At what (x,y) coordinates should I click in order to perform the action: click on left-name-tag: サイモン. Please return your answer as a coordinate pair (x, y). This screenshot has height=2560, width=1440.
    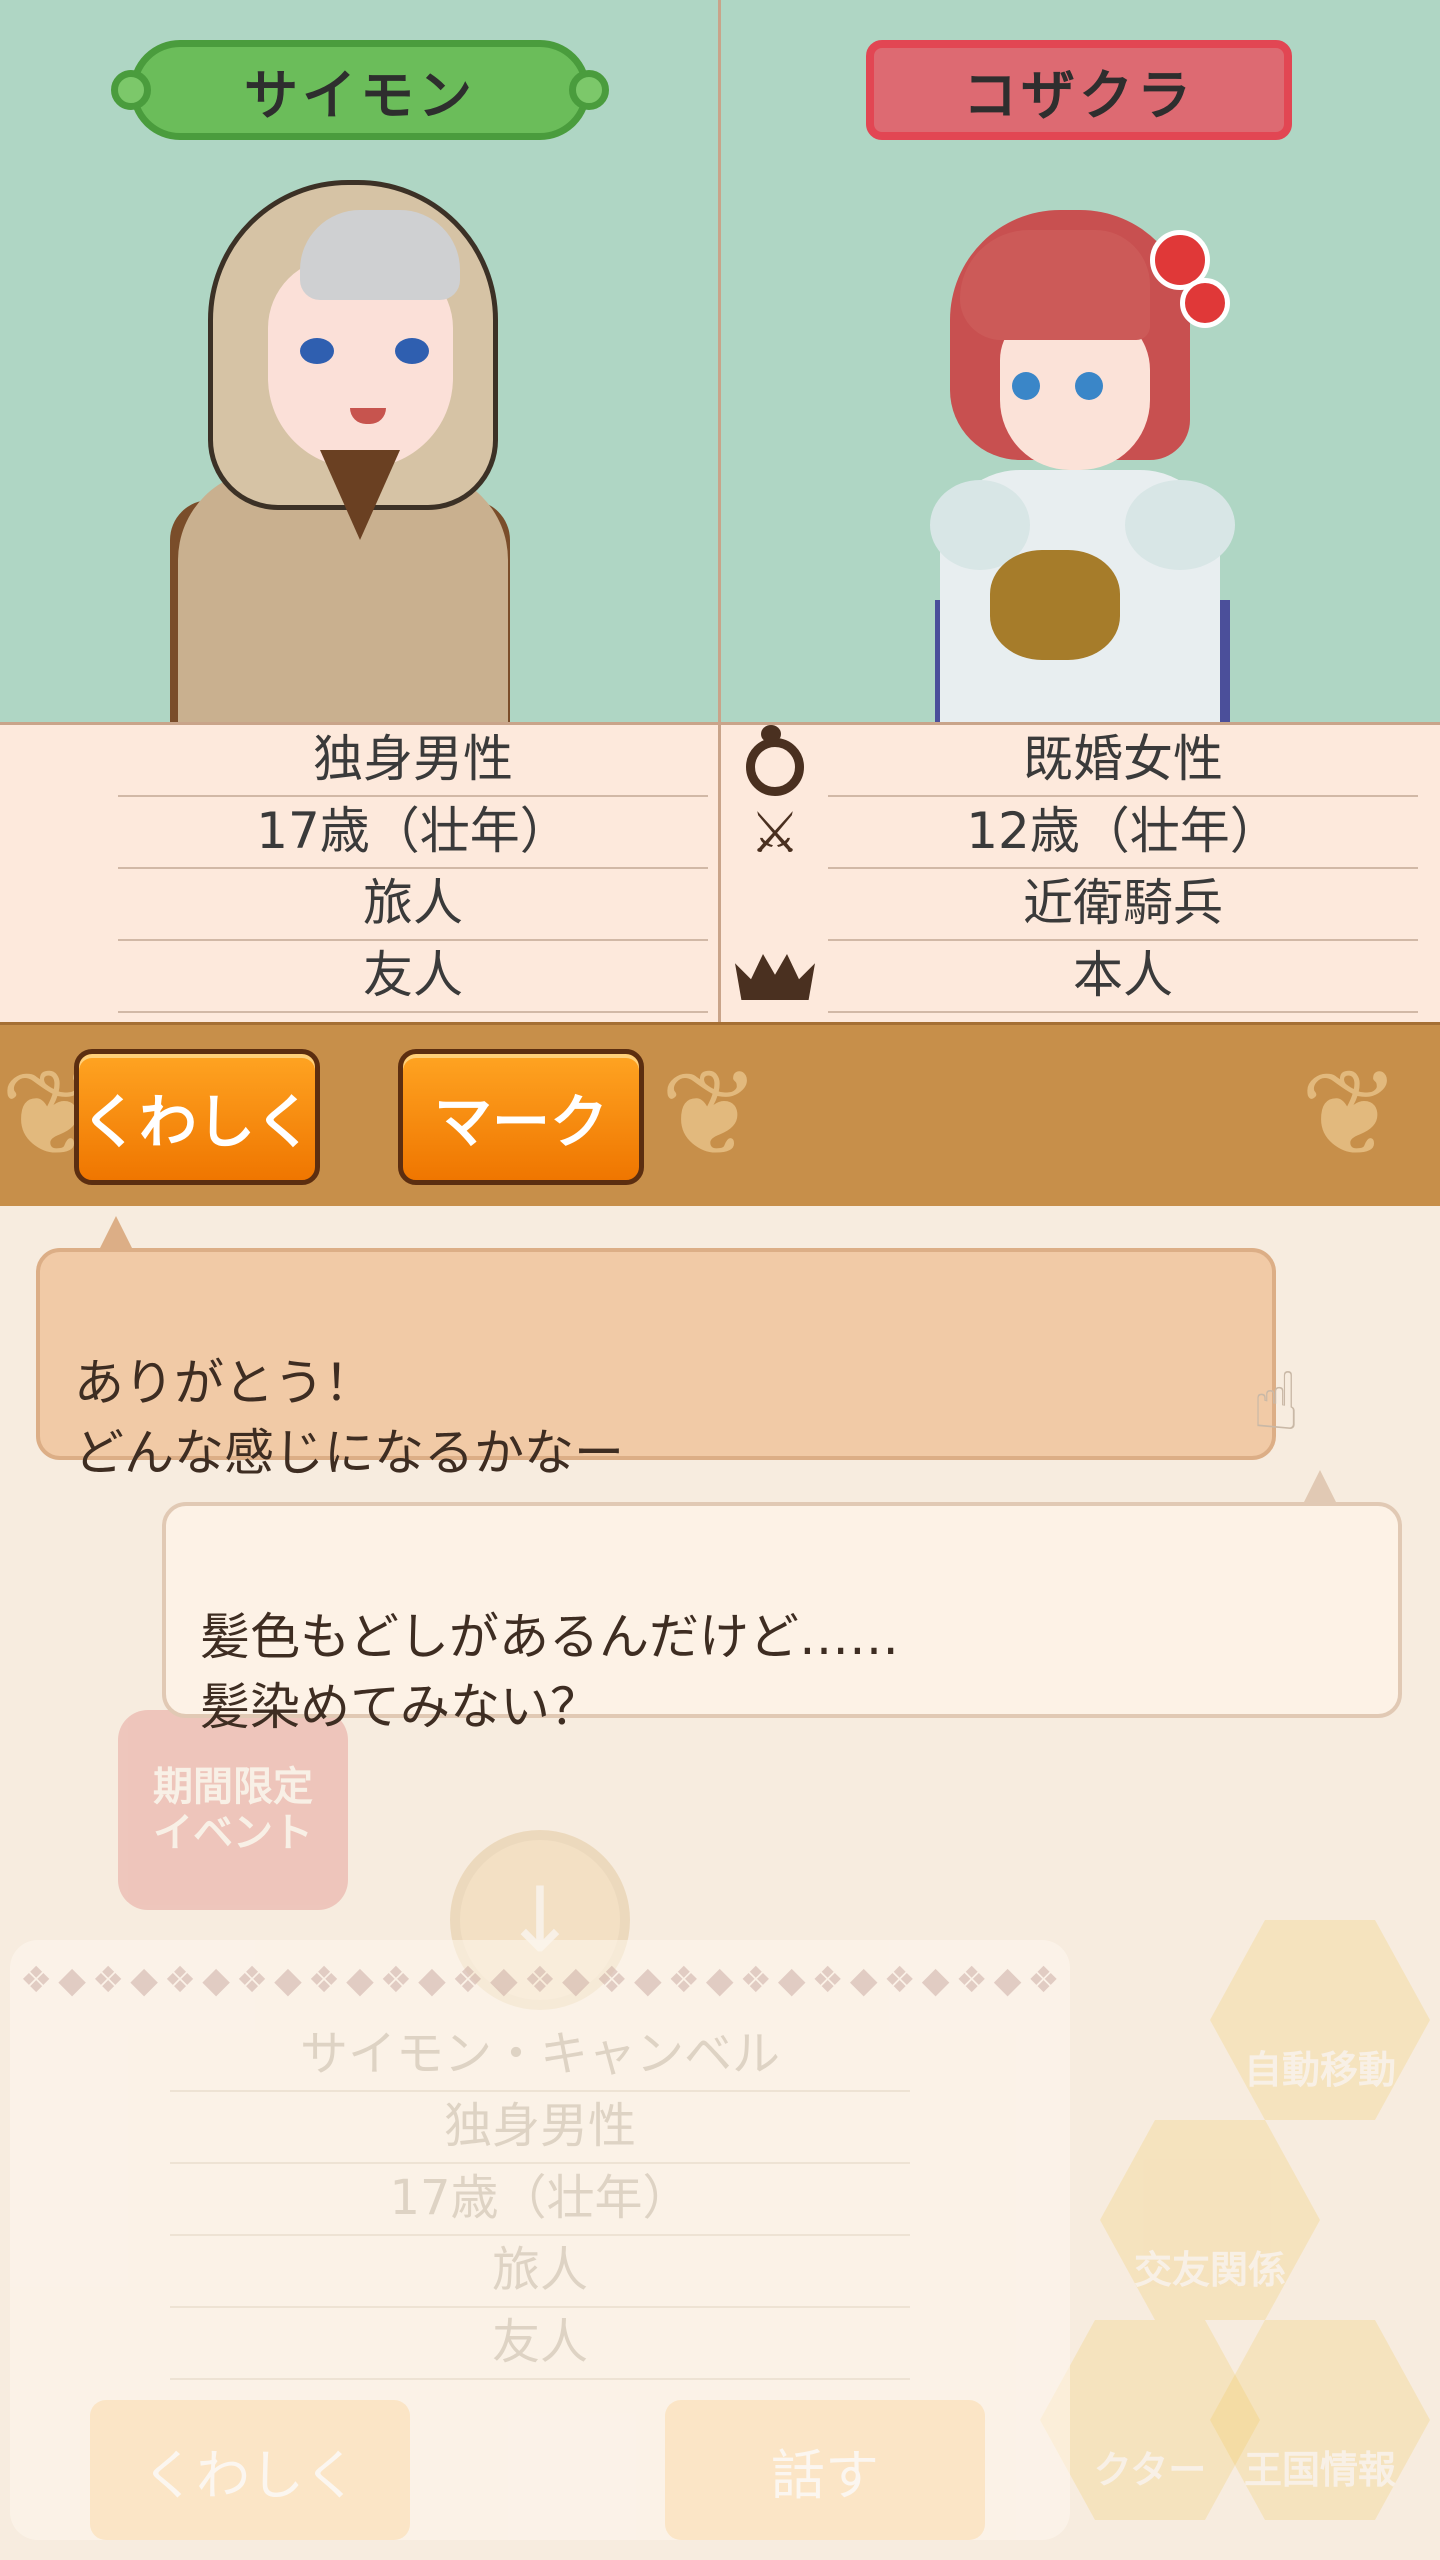
    Looking at the image, I should click on (360, 90).